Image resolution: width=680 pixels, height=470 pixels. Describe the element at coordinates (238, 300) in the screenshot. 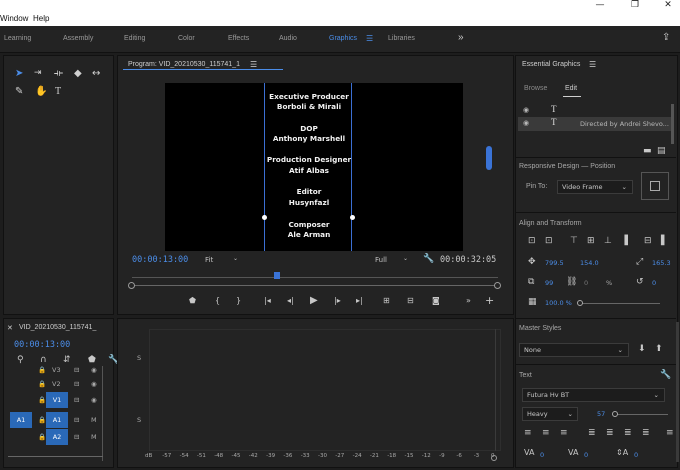

I see `mark-out-icon: }` at that location.